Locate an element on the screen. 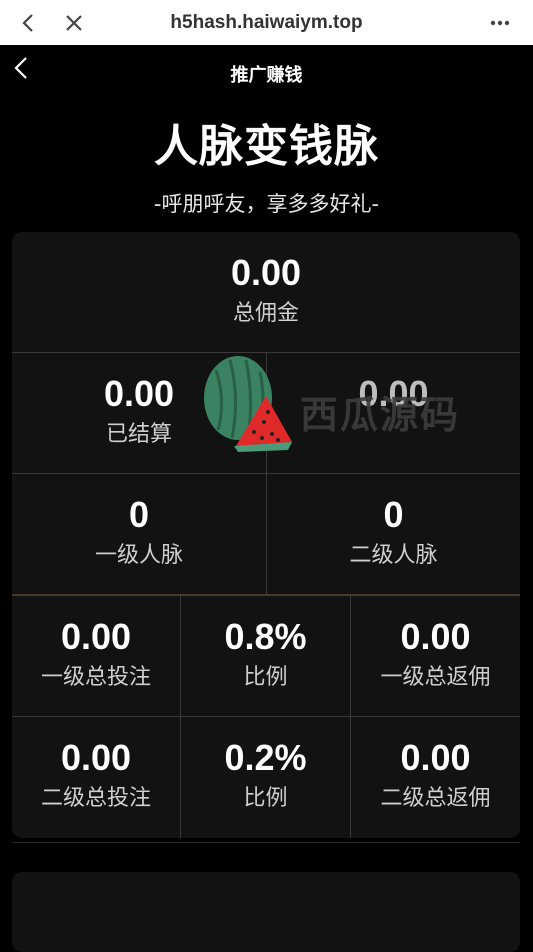  level1-bet-value: 0.00 is located at coordinates (96, 636).